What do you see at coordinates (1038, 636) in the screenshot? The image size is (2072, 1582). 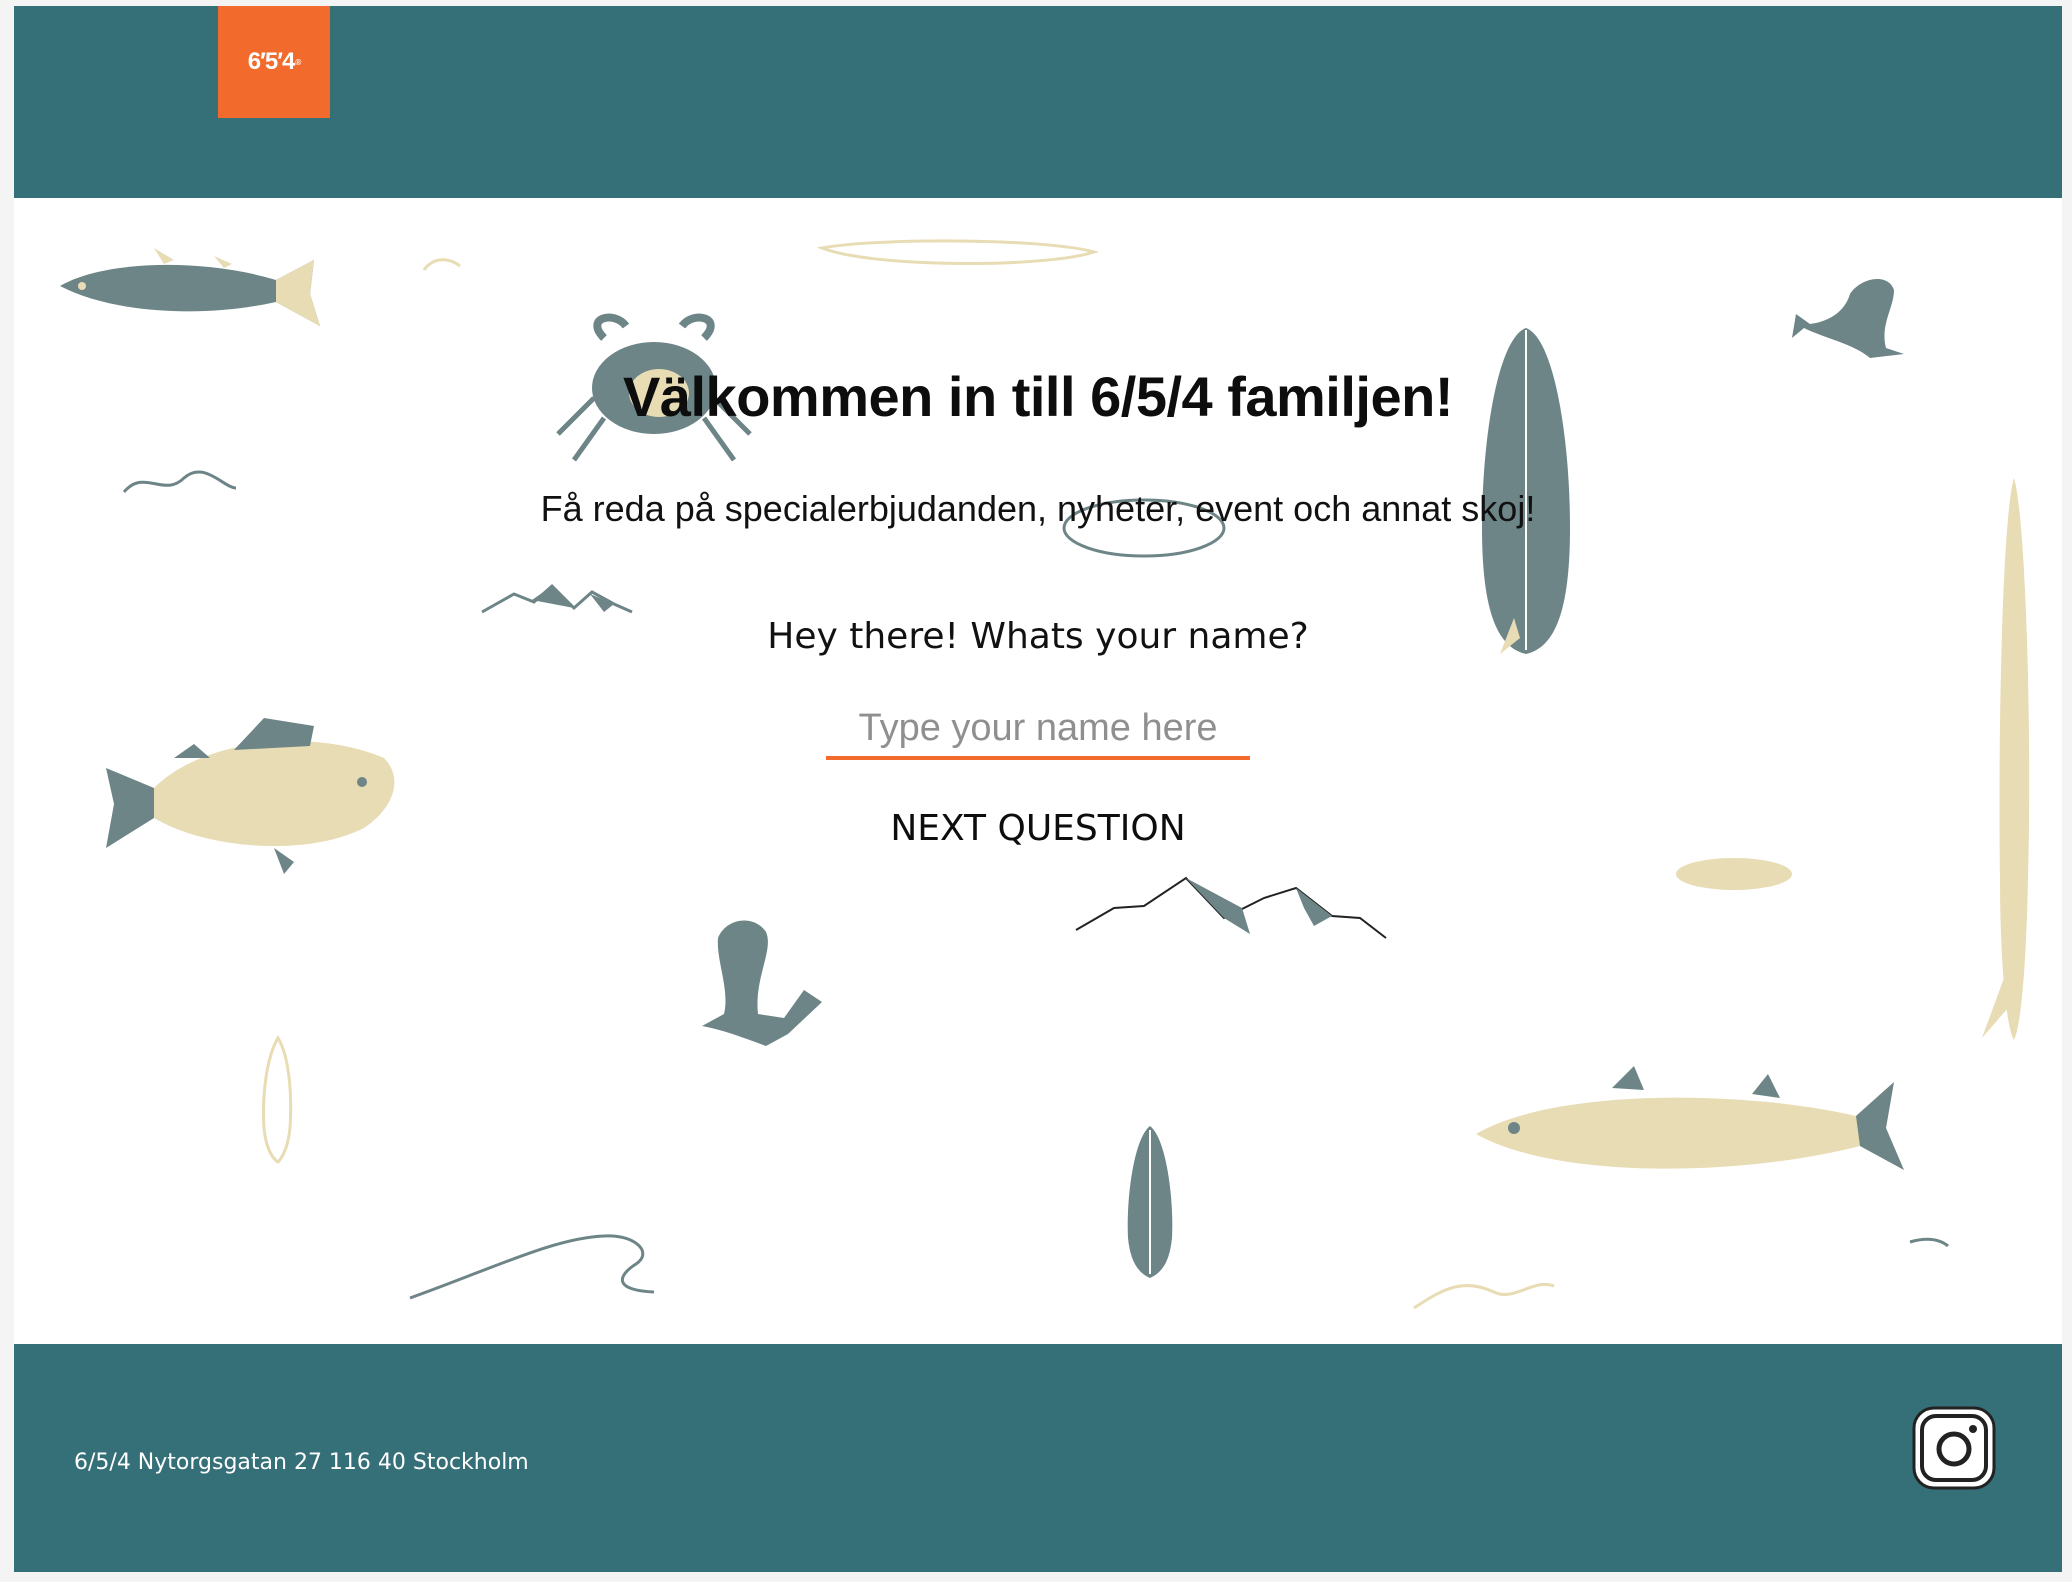 I see `question-label: Hey there! Whats your name?` at bounding box center [1038, 636].